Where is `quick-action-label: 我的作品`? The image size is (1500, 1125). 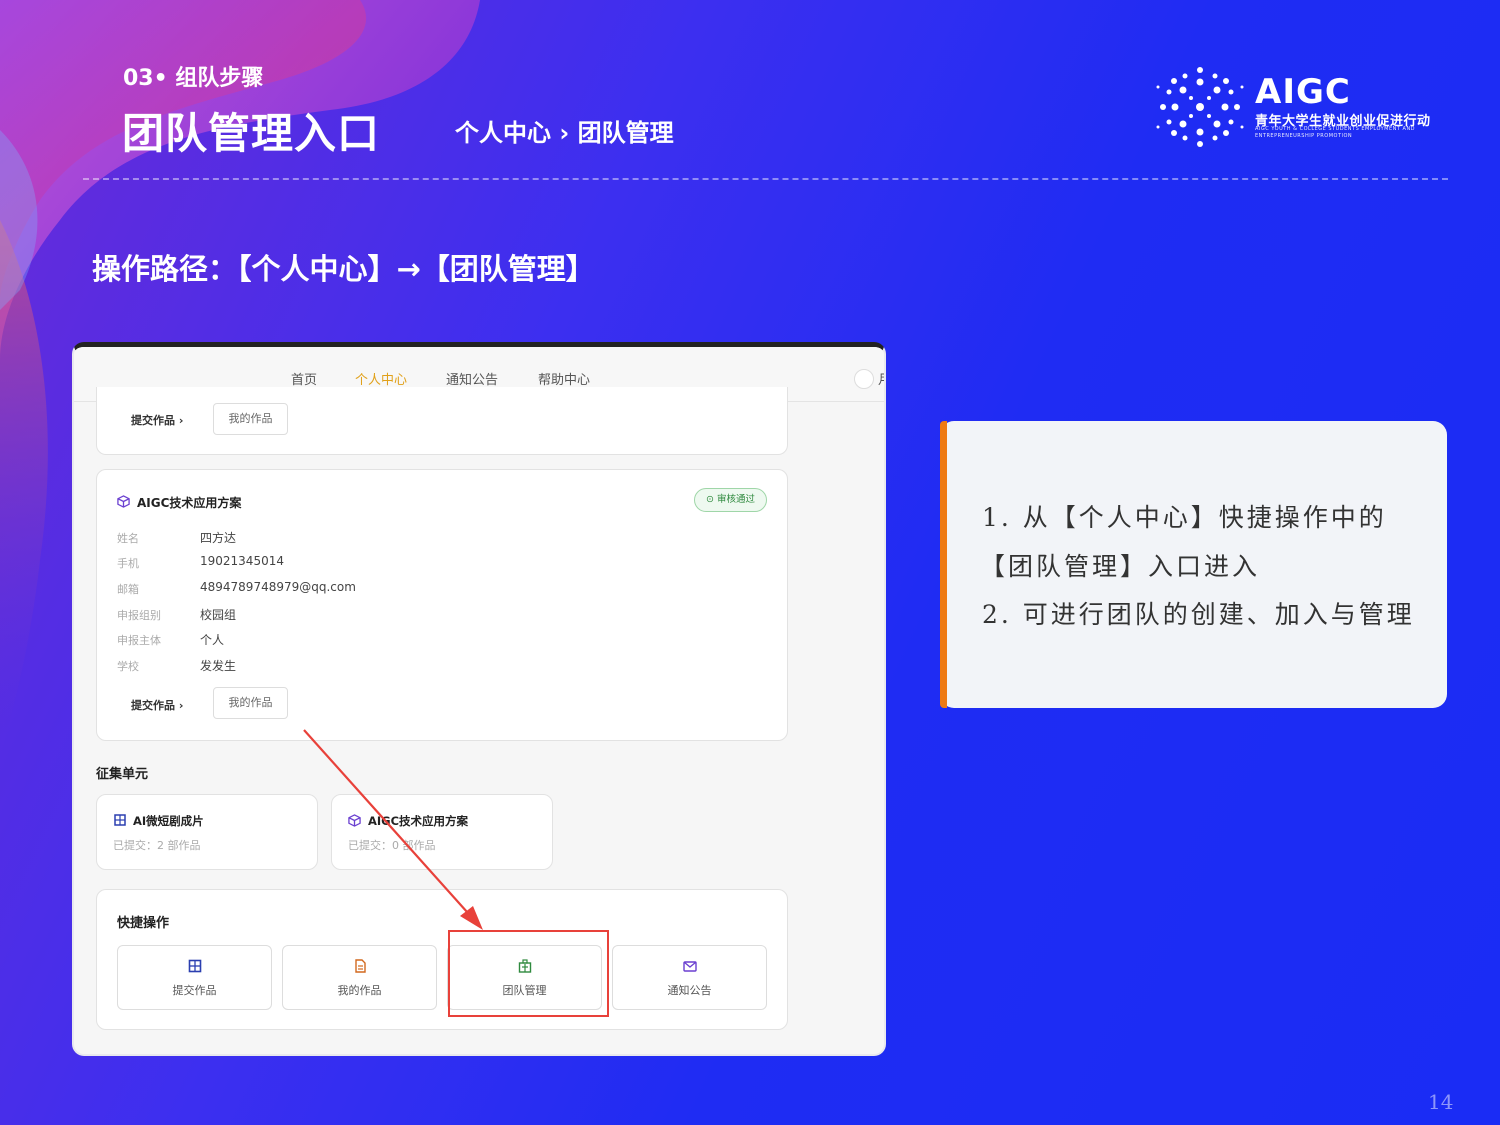
quick-action-label: 我的作品 is located at coordinates (359, 990).